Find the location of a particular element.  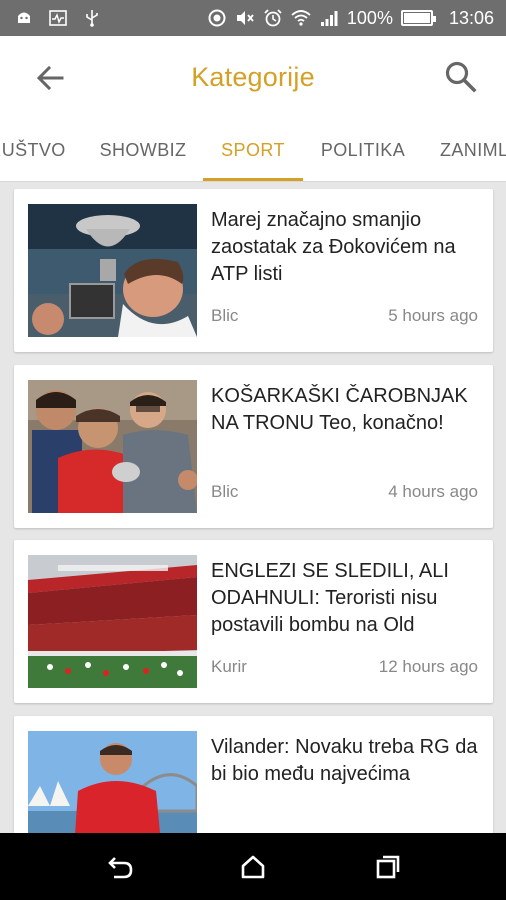

tab-zanimljivosti: ZANIML is located at coordinates (466, 149).